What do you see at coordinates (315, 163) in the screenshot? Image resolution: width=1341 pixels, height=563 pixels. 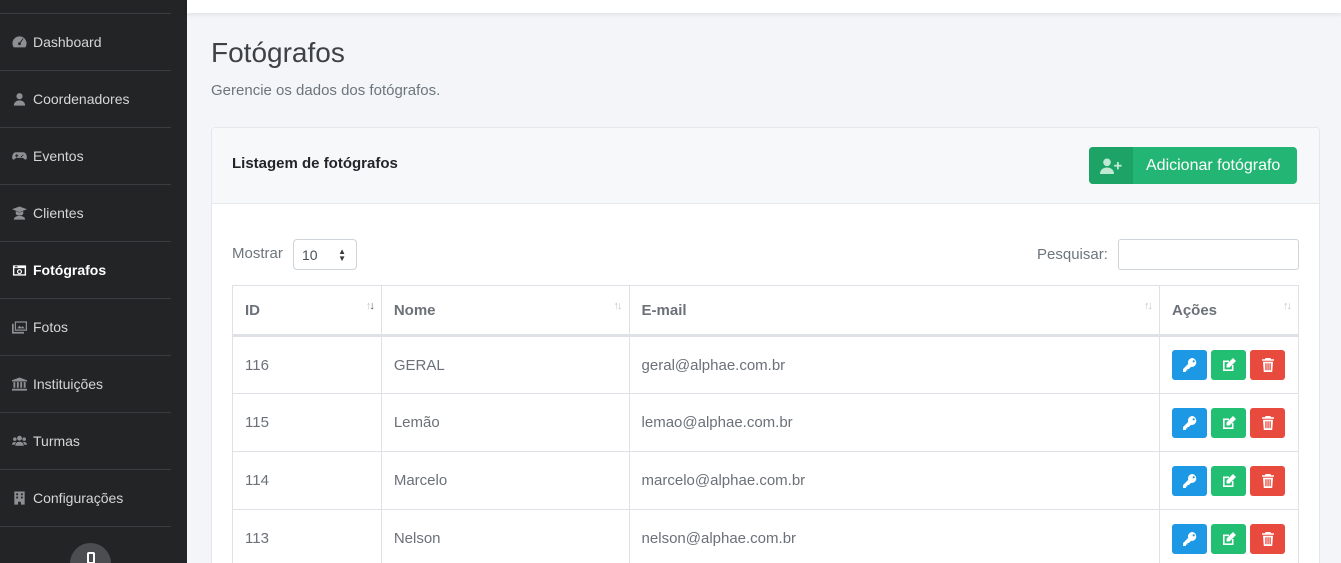 I see `card-title: Listagem de fotógrafos` at bounding box center [315, 163].